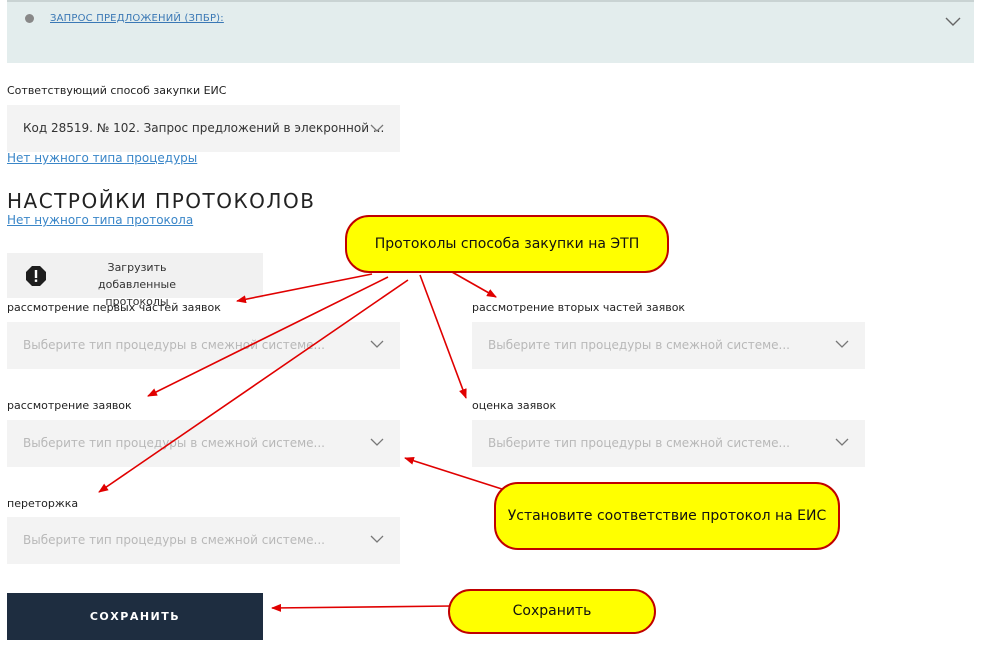 This screenshot has width=987, height=647. What do you see at coordinates (116, 90) in the screenshot?
I see `eis-method-label: Сответствующий способ закупки ЕИС` at bounding box center [116, 90].